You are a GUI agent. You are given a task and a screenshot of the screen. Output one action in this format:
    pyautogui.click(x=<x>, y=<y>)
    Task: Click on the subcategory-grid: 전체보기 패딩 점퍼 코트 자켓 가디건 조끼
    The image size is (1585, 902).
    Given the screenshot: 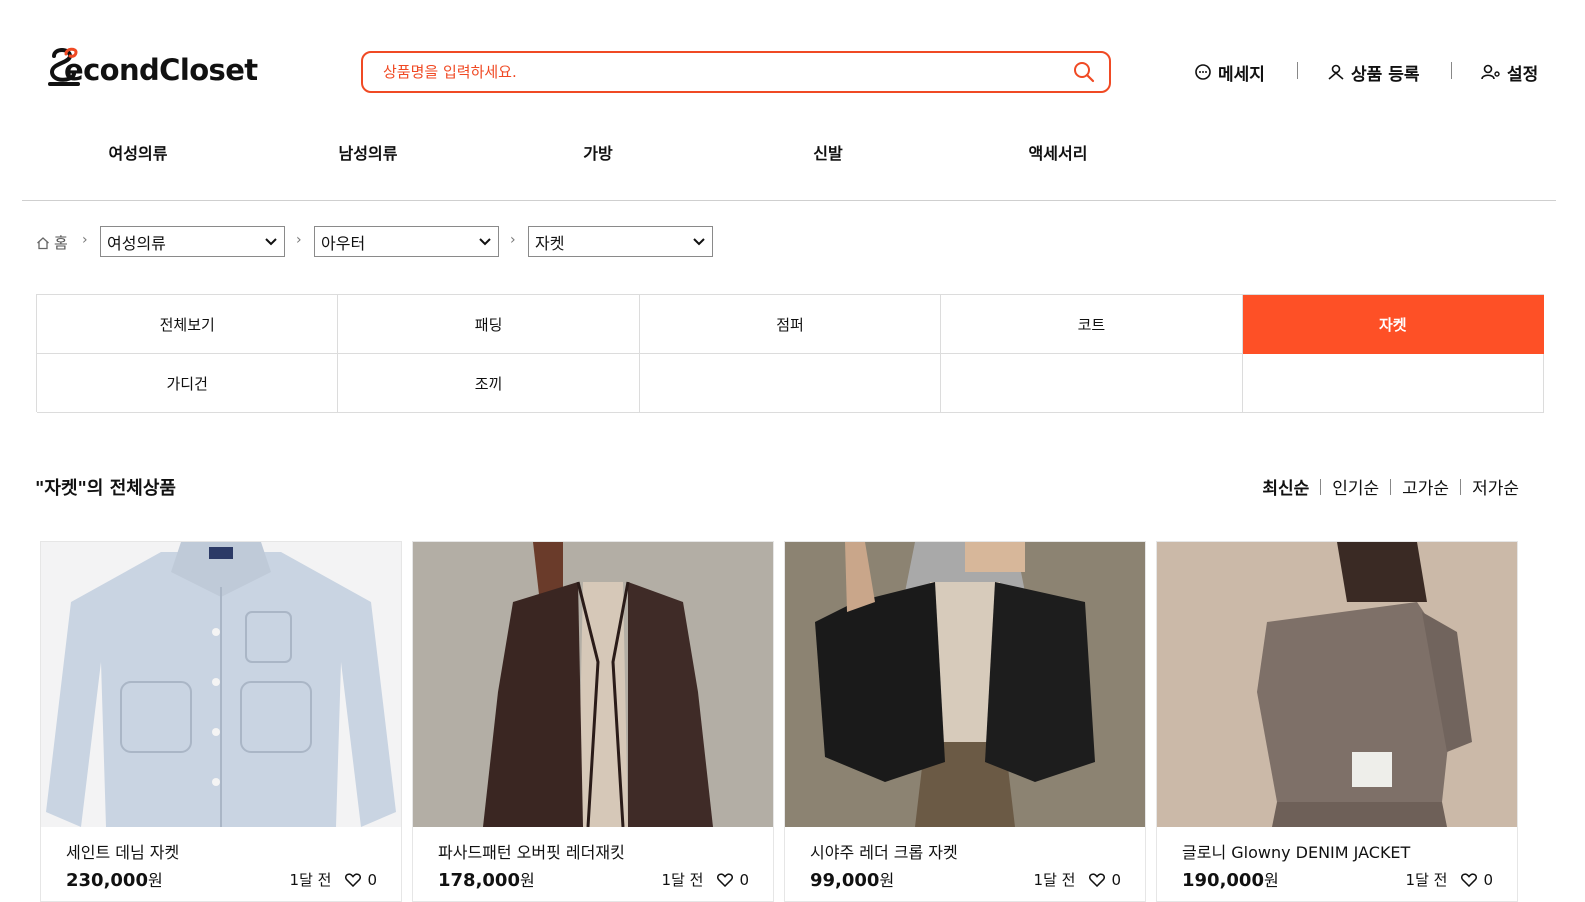 What is the action you would take?
    pyautogui.click(x=790, y=353)
    